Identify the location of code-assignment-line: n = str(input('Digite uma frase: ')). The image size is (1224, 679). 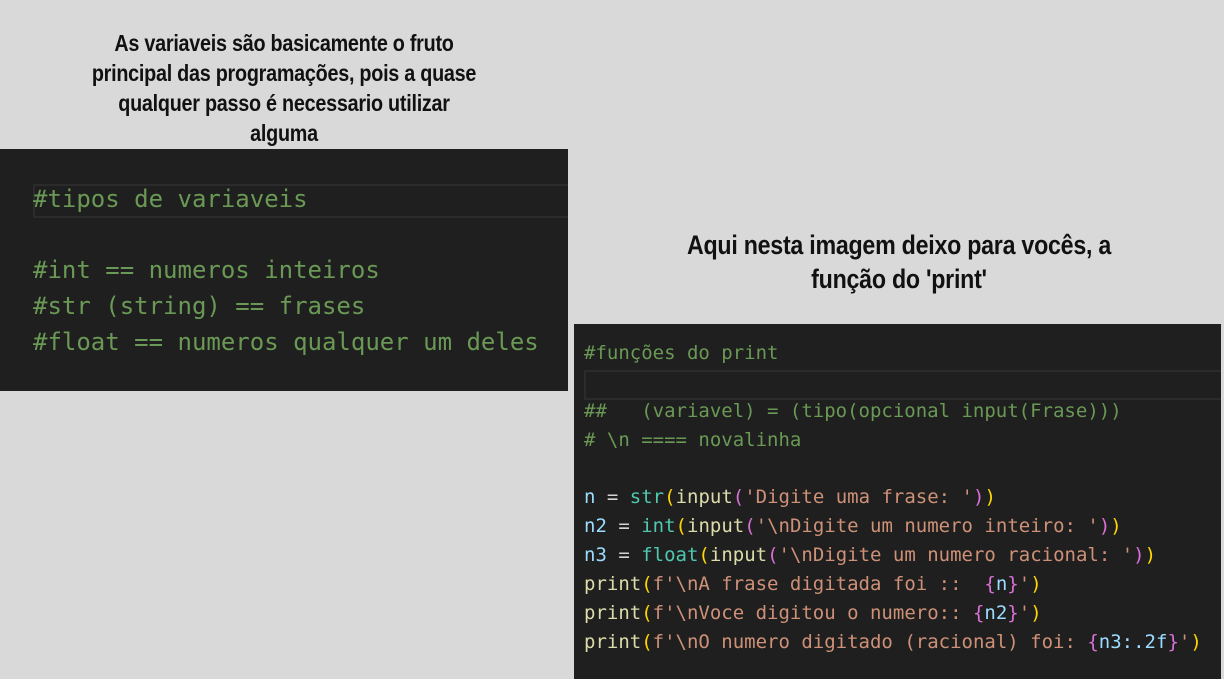
(790, 501).